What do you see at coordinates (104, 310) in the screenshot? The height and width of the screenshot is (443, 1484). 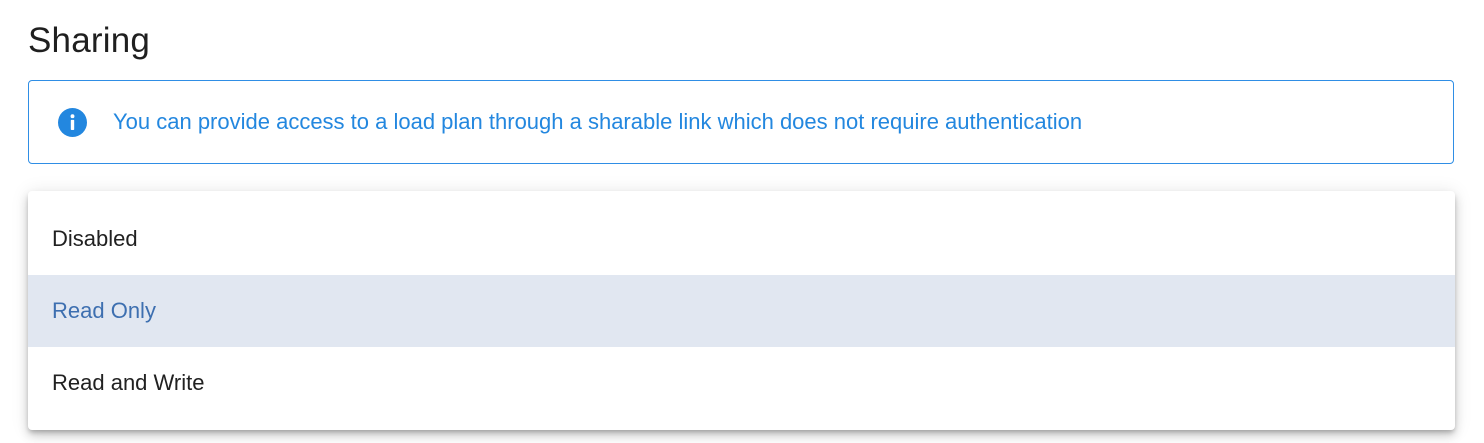 I see `option-label: Read Only` at bounding box center [104, 310].